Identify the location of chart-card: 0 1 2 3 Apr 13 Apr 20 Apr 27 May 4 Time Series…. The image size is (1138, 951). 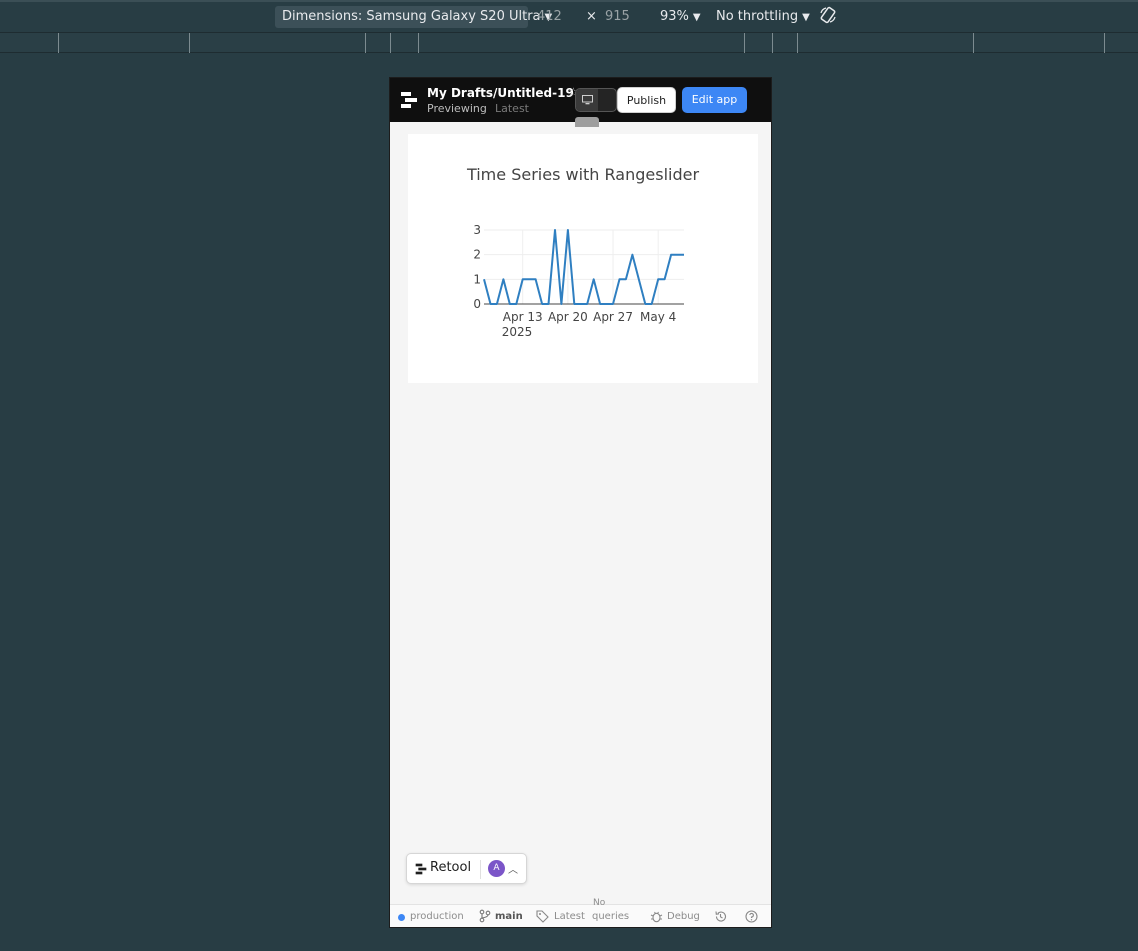
(583, 258).